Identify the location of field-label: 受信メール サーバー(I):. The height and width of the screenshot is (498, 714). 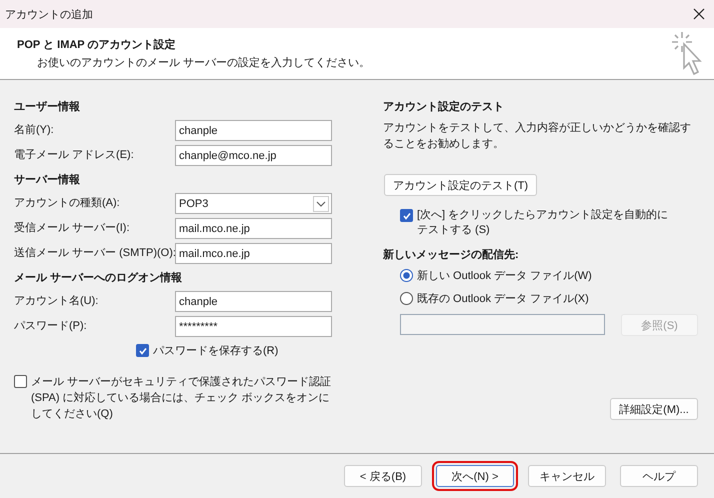
(72, 228).